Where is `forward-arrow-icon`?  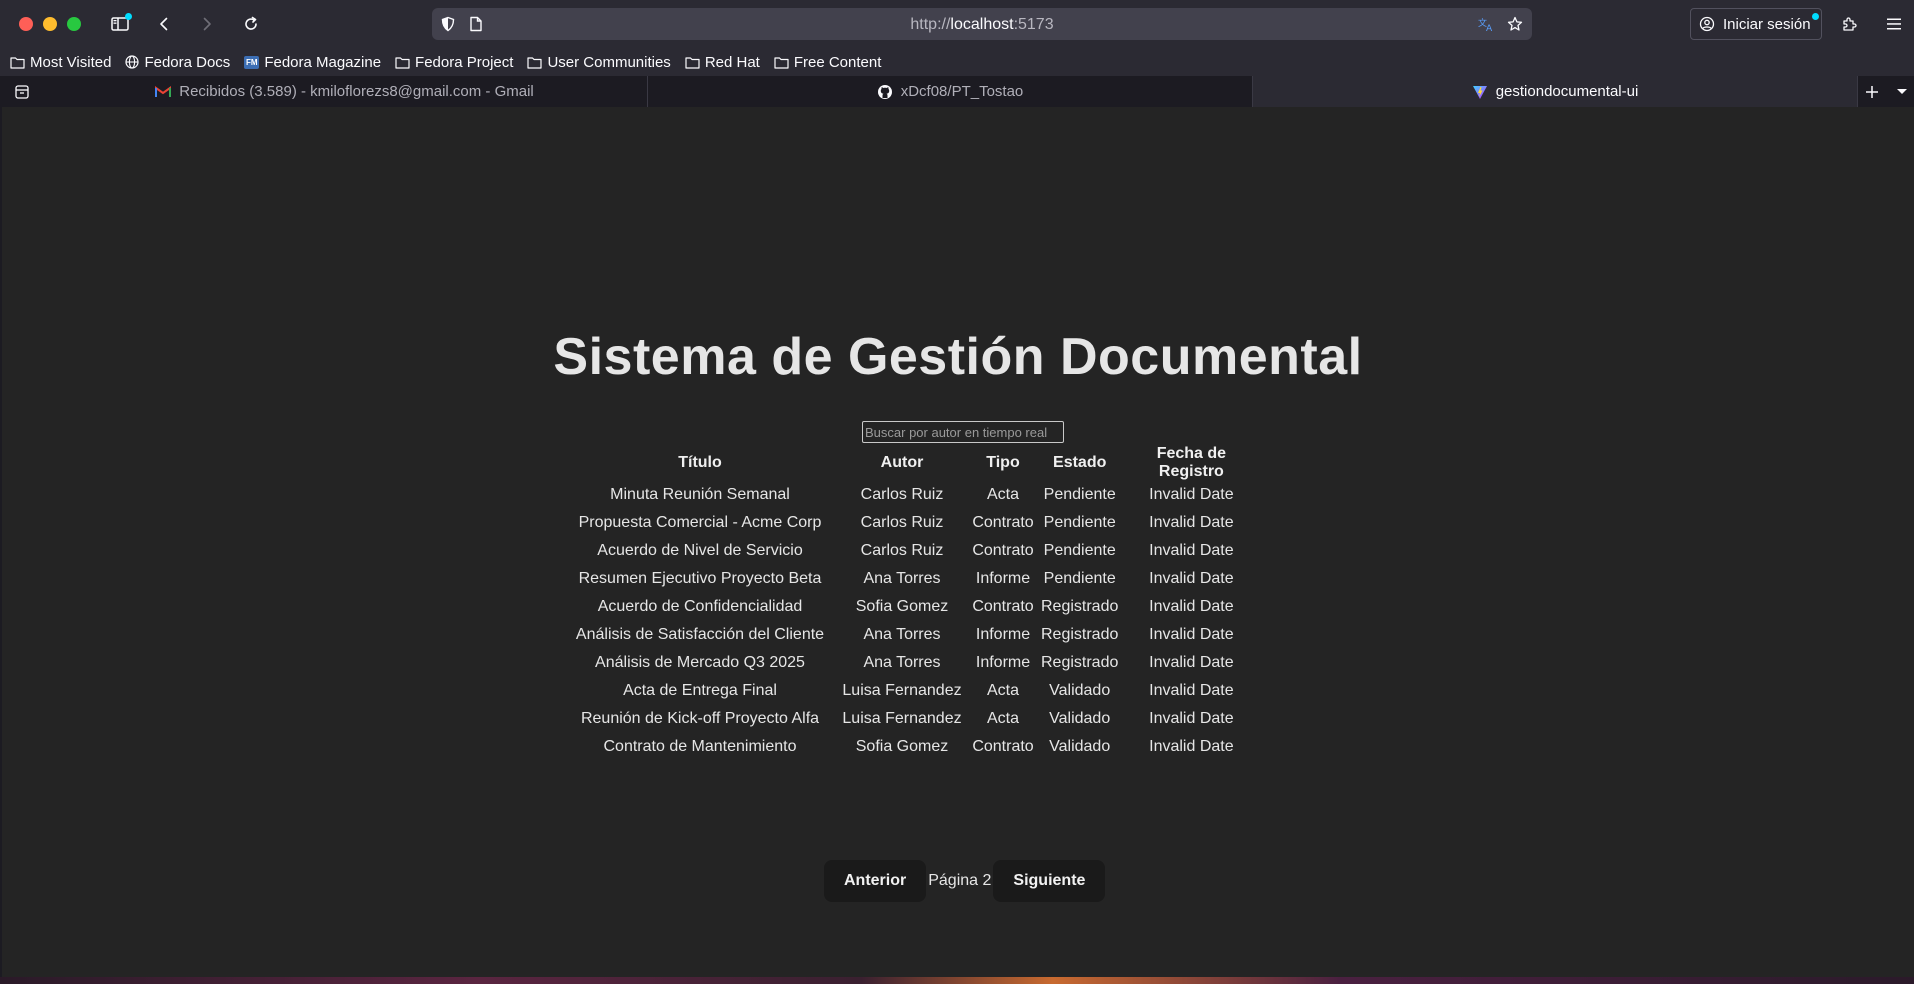
forward-arrow-icon is located at coordinates (207, 24).